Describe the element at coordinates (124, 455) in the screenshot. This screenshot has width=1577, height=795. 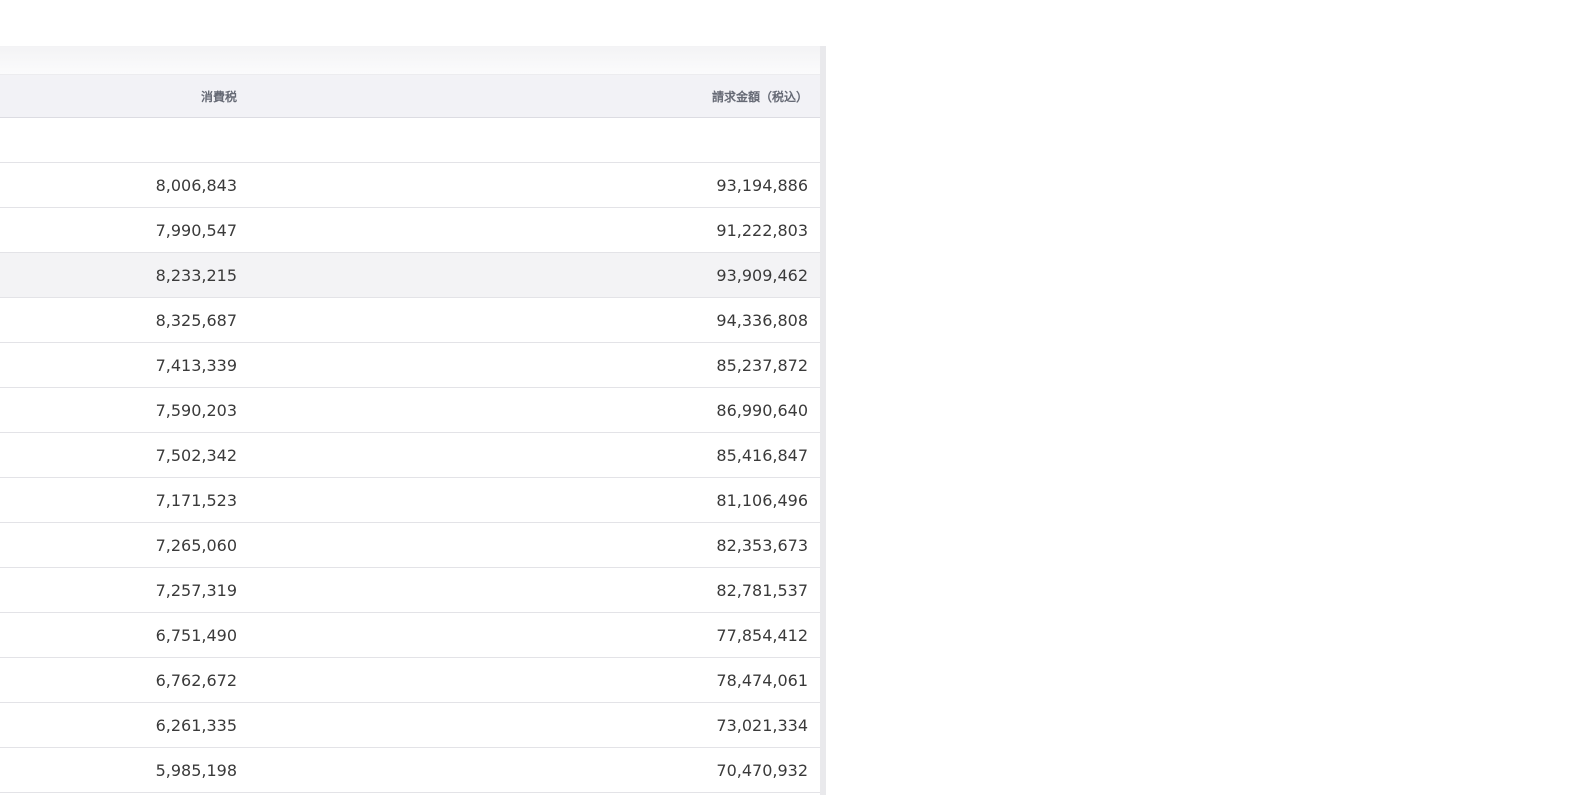
I see `cell-consumption-tax: 7,502,342` at that location.